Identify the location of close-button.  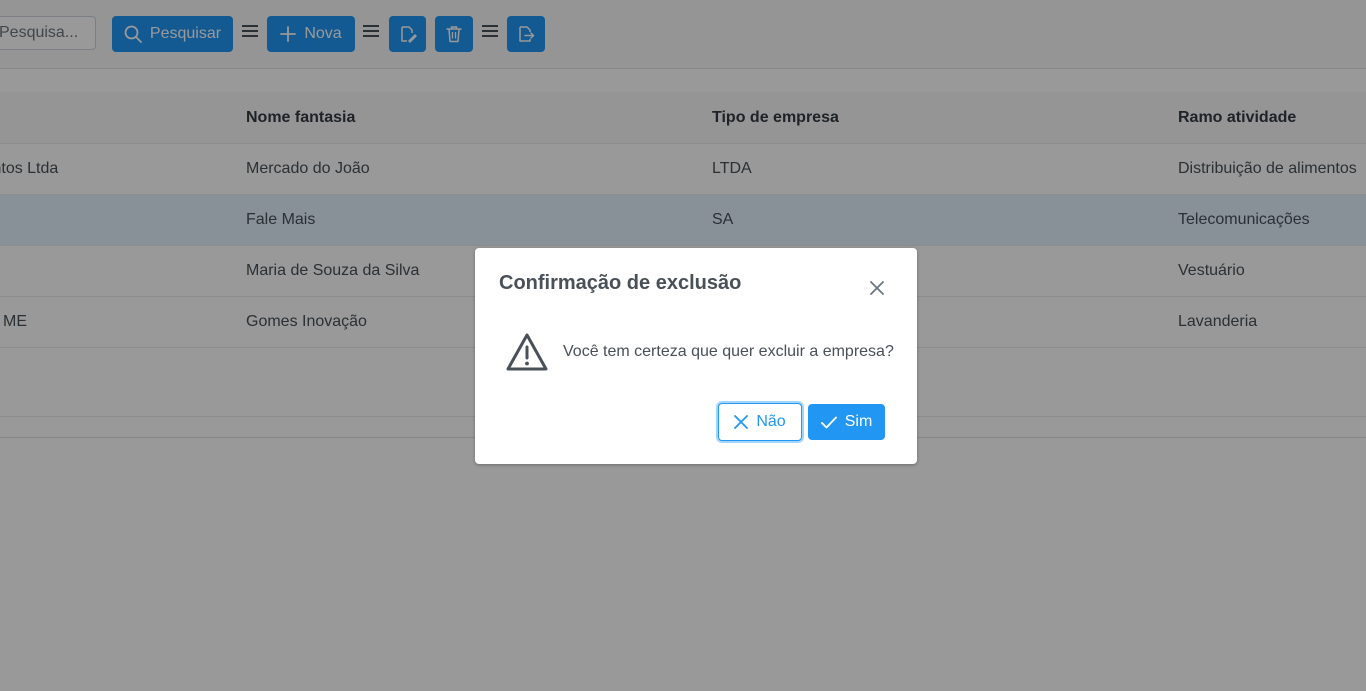
(877, 288).